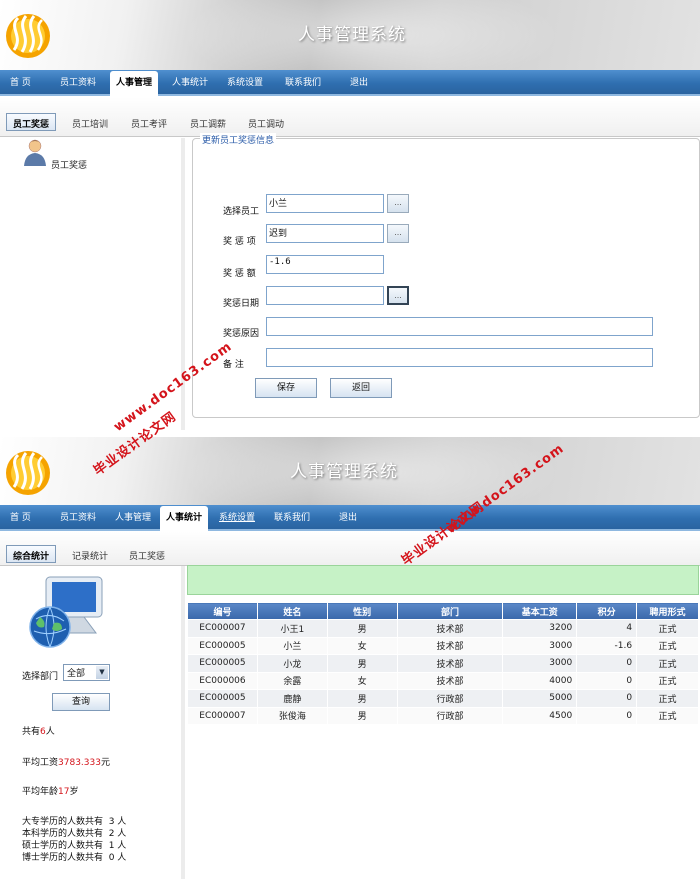  What do you see at coordinates (241, 334) in the screenshot?
I see `reason-label: 奖惩原因` at bounding box center [241, 334].